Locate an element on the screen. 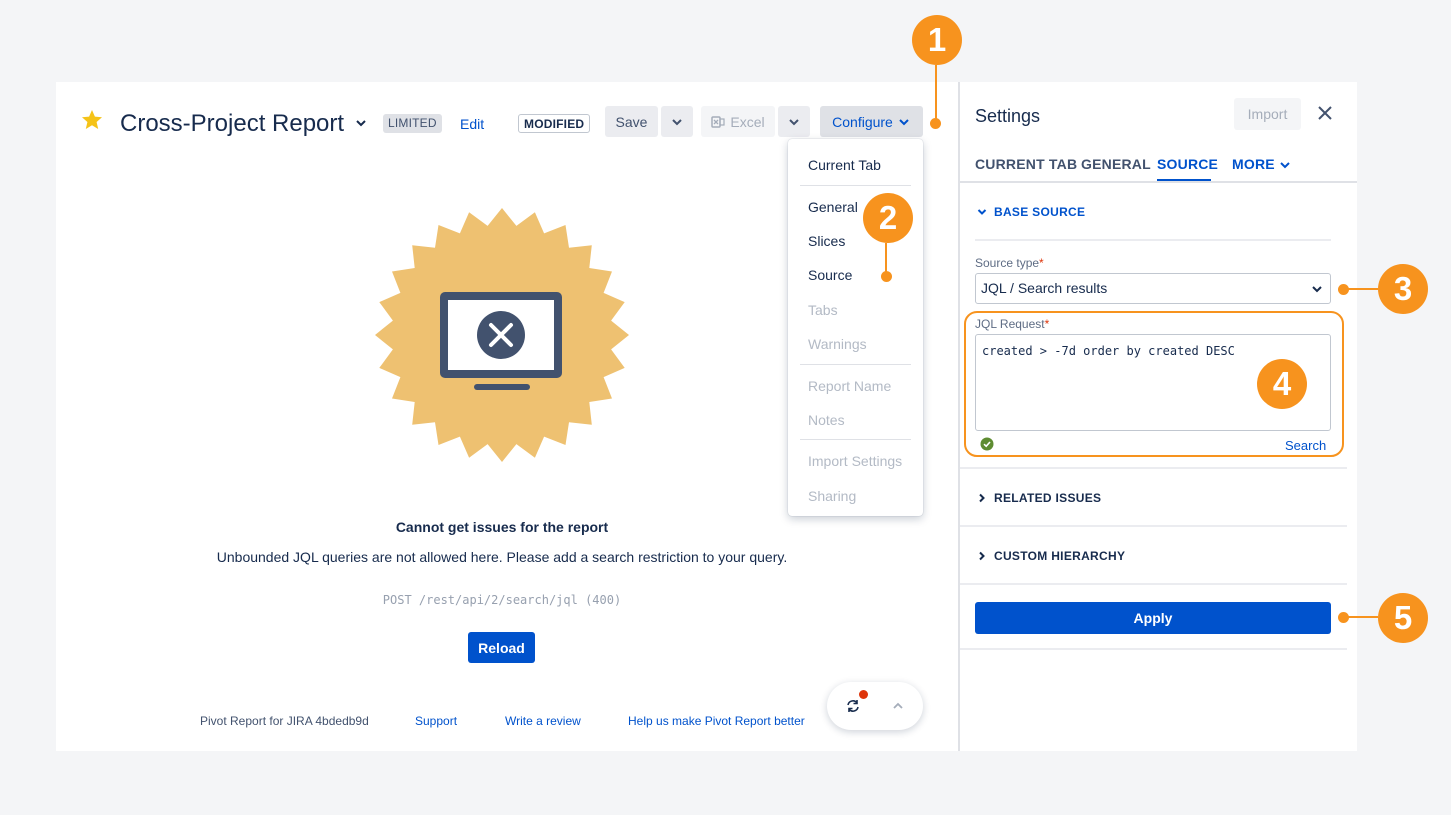  tab-general: GENERAL is located at coordinates (1116, 164).